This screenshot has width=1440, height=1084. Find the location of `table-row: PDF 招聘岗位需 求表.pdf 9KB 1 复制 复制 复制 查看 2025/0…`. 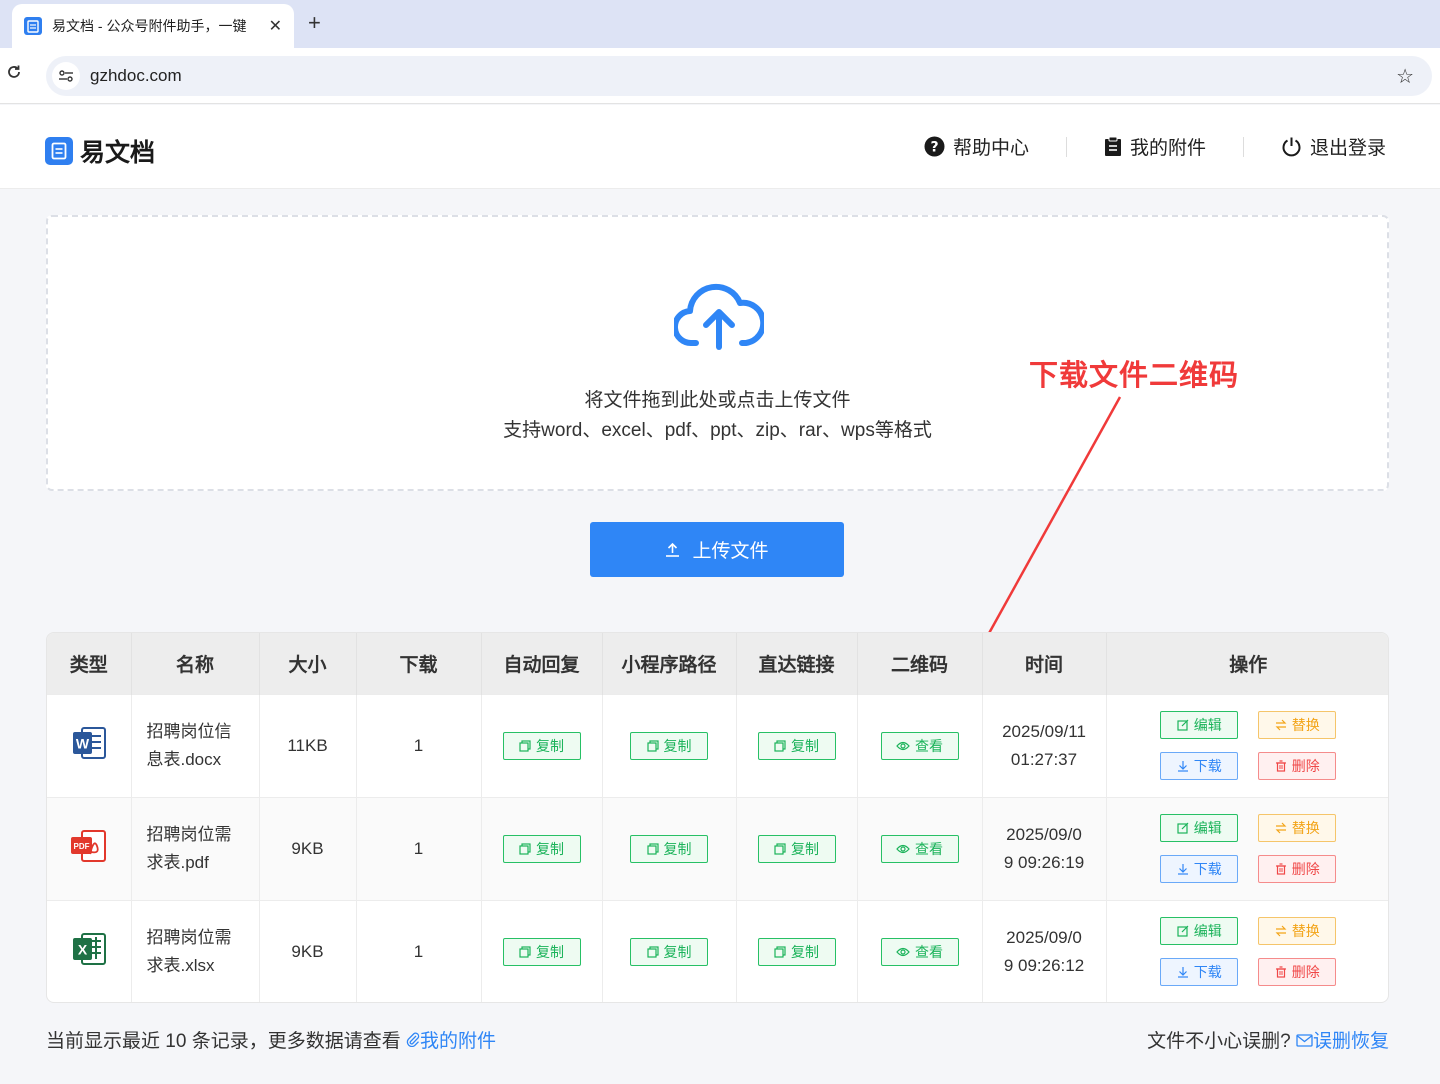

table-row: PDF 招聘岗位需 求表.pdf 9KB 1 复制 复制 复制 查看 2025/0… is located at coordinates (717, 848).